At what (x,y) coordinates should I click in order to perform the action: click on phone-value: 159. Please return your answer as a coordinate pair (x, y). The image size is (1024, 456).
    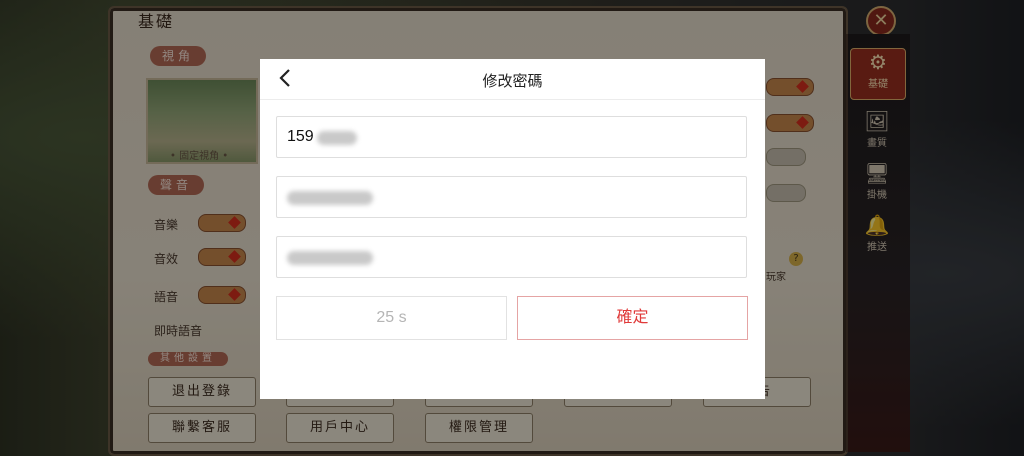
    Looking at the image, I should click on (300, 136).